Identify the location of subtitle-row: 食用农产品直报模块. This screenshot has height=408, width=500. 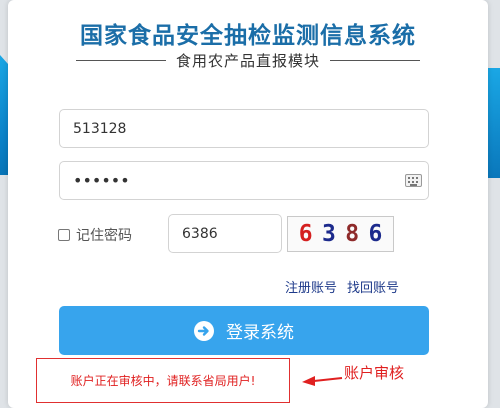
(248, 60).